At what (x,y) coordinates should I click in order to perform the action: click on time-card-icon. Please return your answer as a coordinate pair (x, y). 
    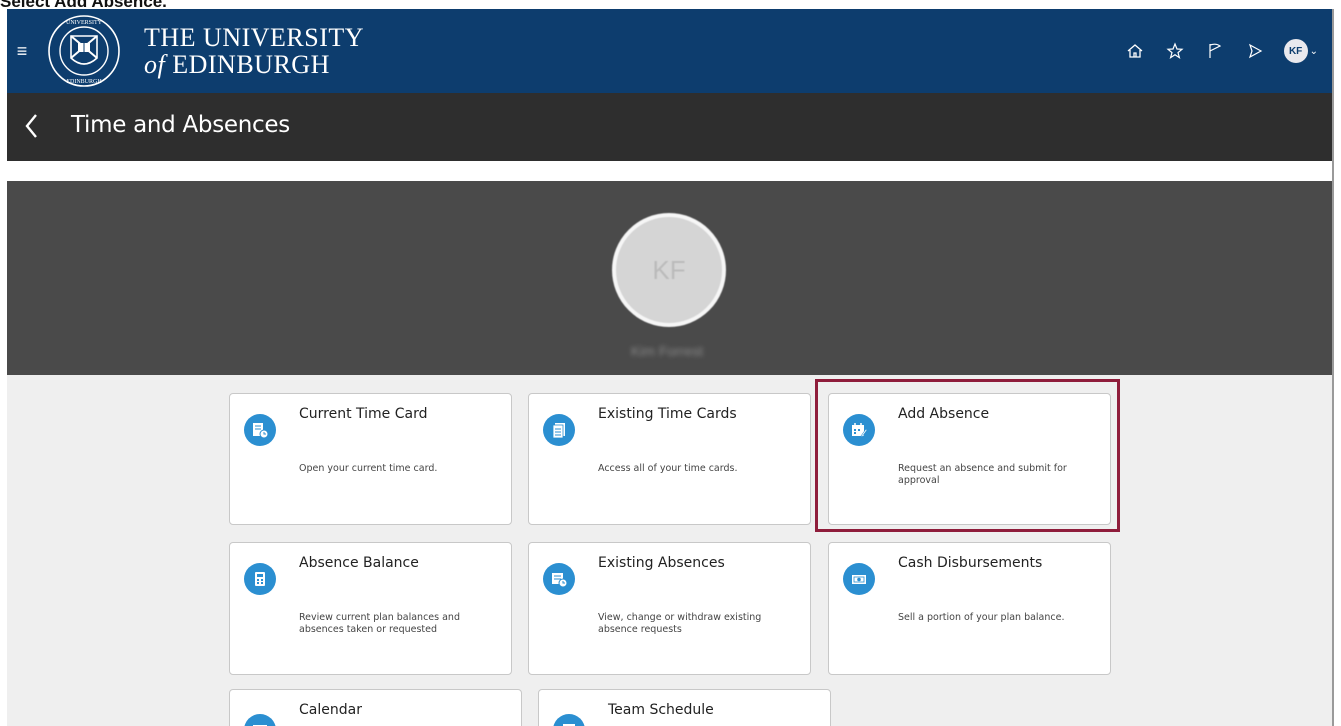
    Looking at the image, I should click on (260, 430).